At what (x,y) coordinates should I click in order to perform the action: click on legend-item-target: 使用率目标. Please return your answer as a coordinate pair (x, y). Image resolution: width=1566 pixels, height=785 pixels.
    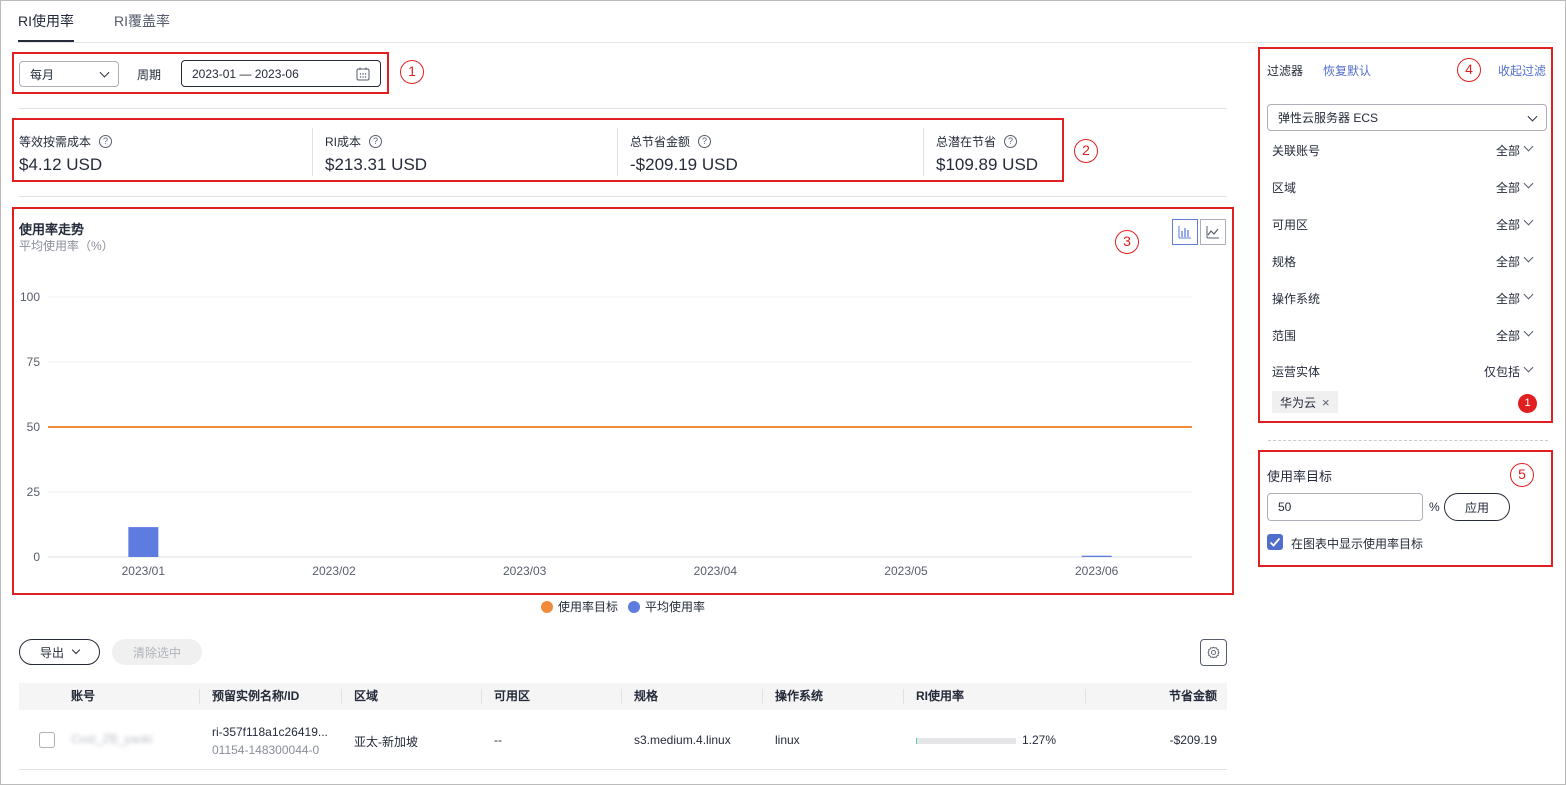
    Looking at the image, I should click on (579, 606).